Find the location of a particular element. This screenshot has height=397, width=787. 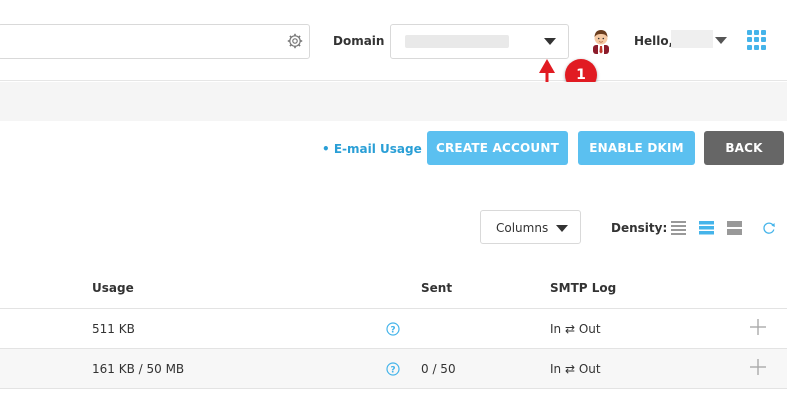

usage-cell: 511 KB is located at coordinates (113, 329).